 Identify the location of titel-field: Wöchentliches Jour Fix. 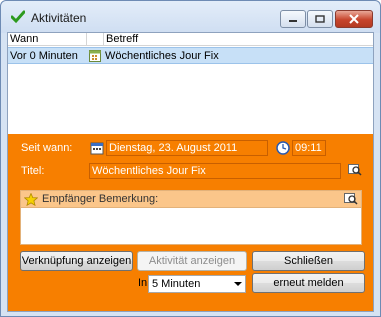
(215, 171).